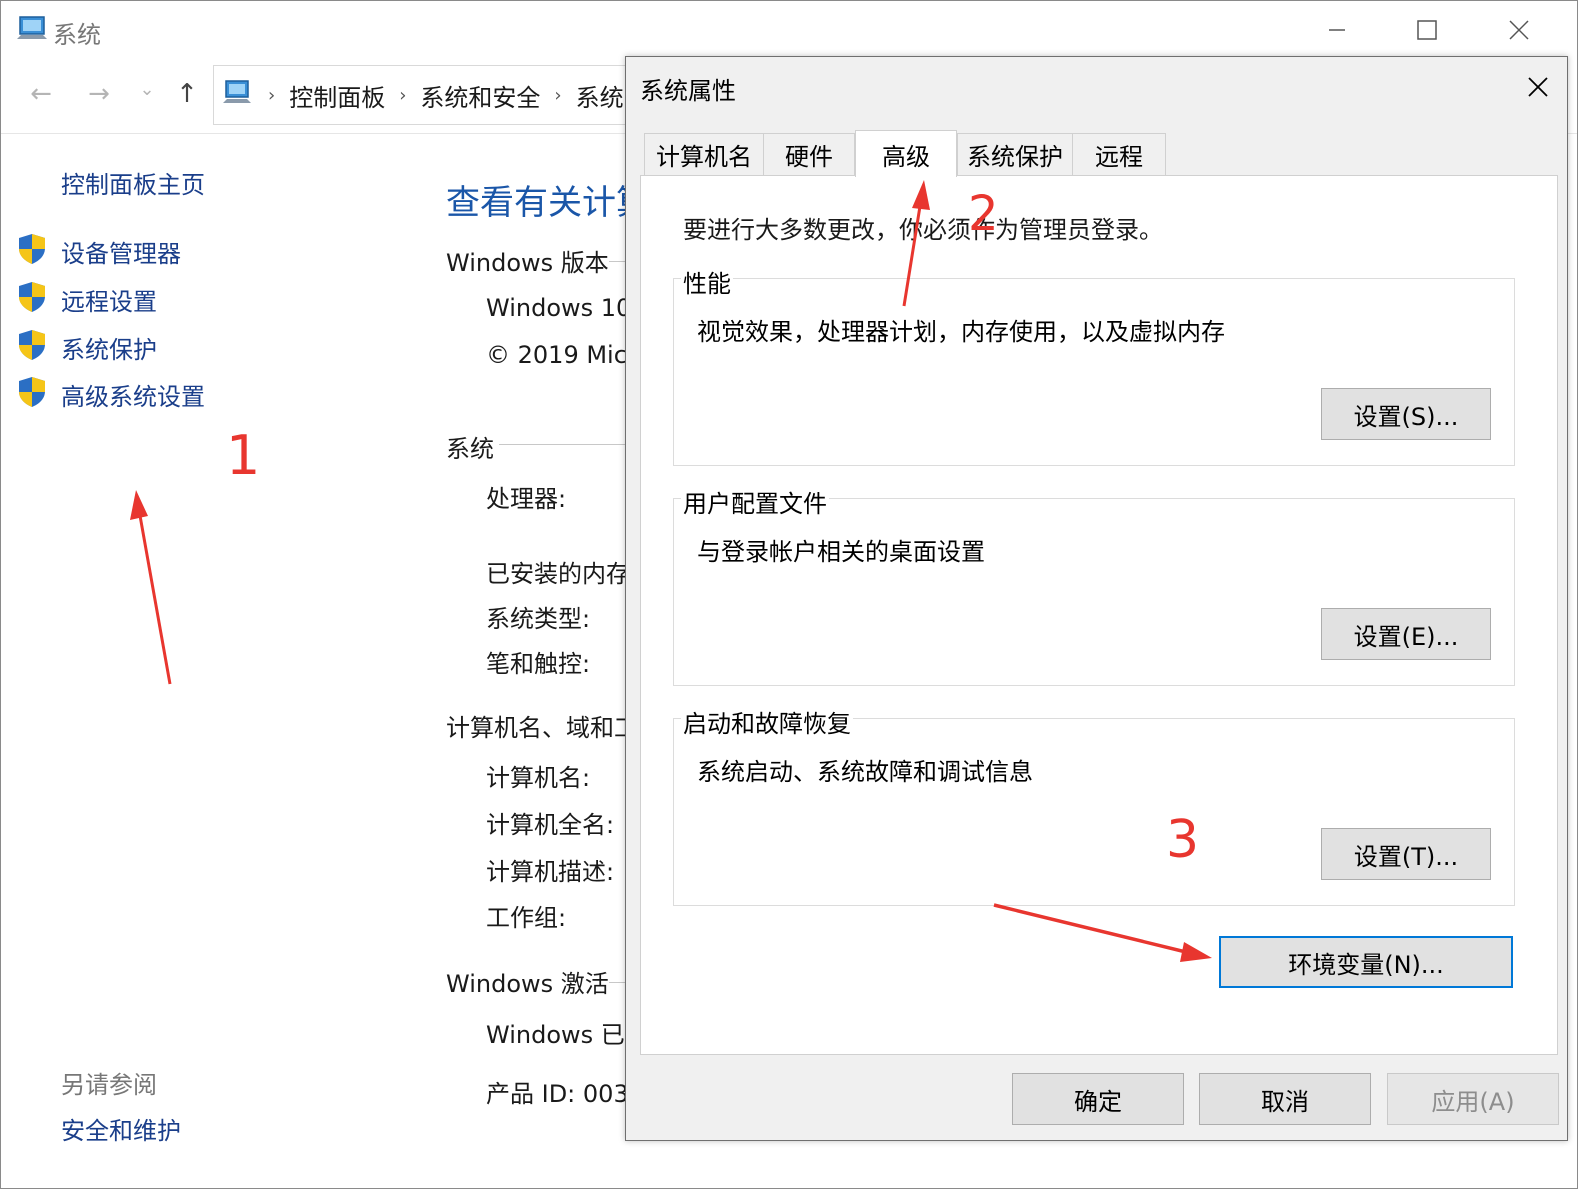 The height and width of the screenshot is (1189, 1578). I want to click on tab-advanced: 高级, so click(906, 153).